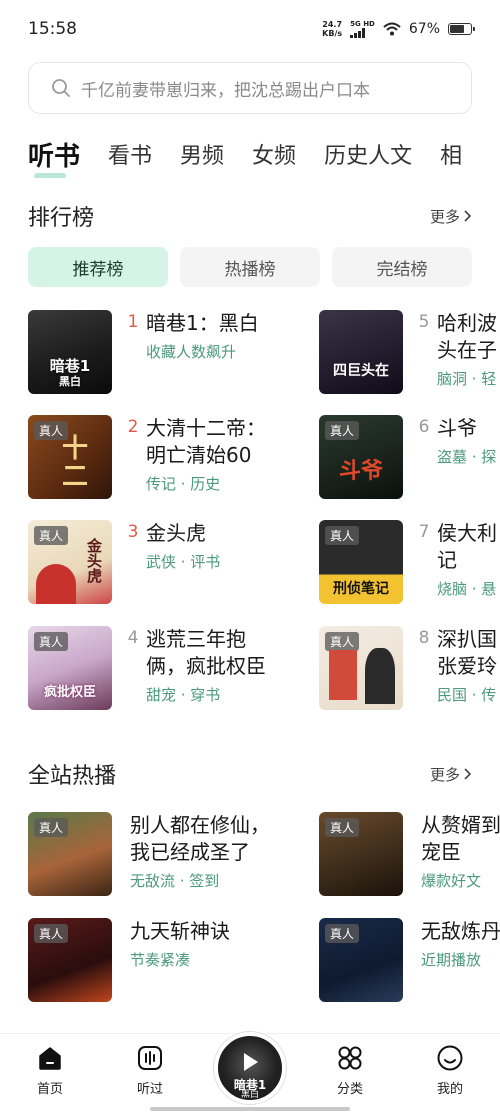 The image size is (500, 1115). I want to click on book-subtitle: 盗墓 · 探, so click(467, 457).